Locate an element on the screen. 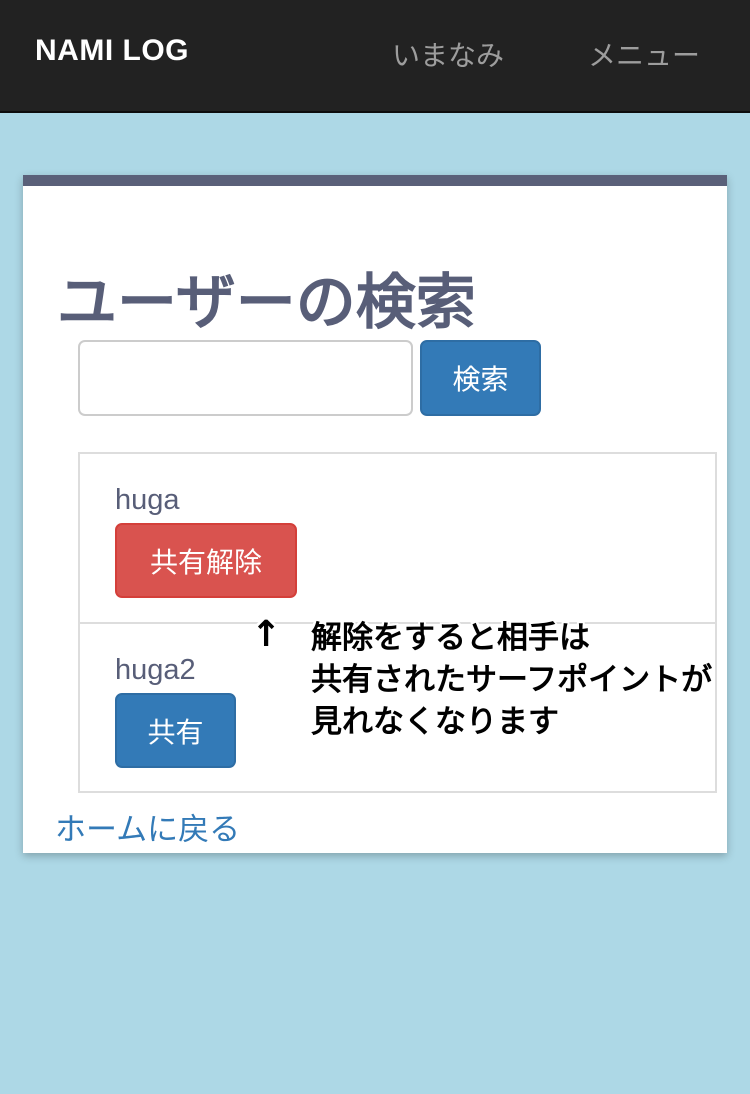  page-title: ユーザーの検索 is located at coordinates (266, 303).